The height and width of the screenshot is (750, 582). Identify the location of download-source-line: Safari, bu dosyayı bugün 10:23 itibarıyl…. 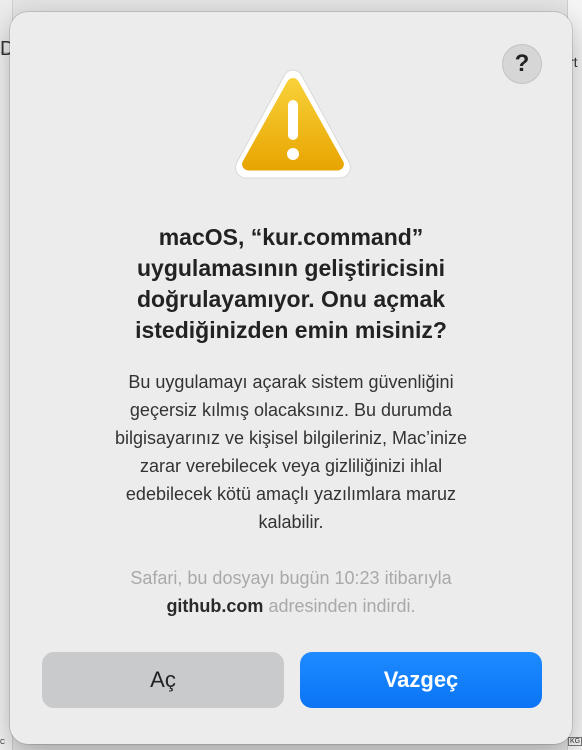
(291, 578).